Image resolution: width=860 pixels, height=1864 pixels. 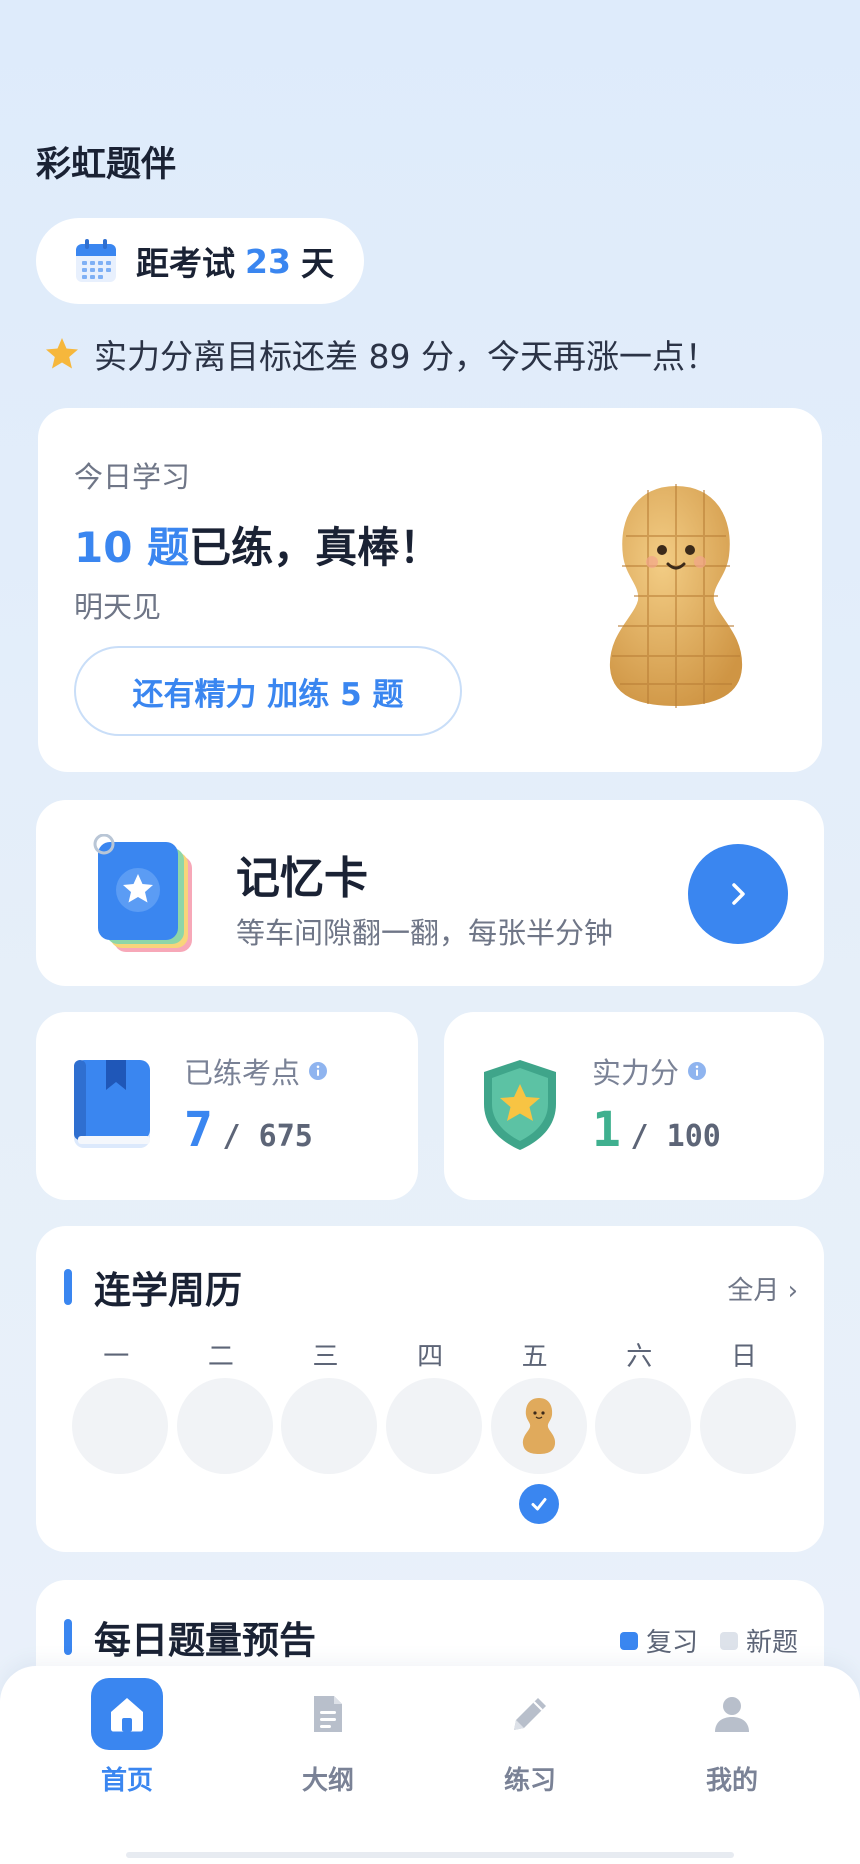 I want to click on peanut-mascot, so click(x=676, y=596).